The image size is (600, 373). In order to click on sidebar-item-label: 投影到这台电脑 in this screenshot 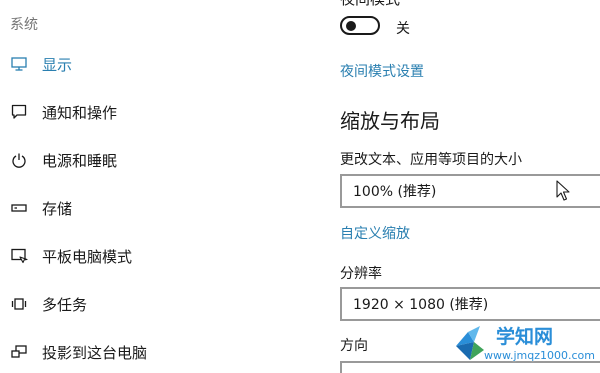, I will do `click(95, 352)`.